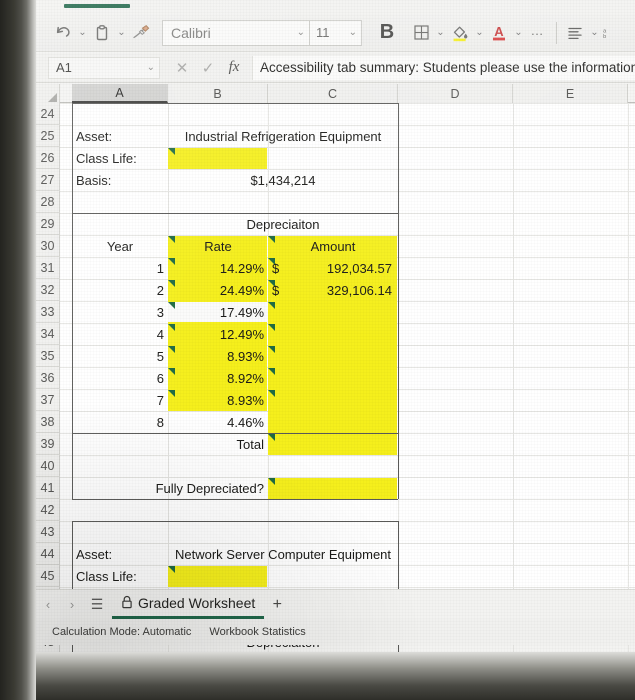  Describe the element at coordinates (120, 378) in the screenshot. I see `cell-a-36: 6` at that location.